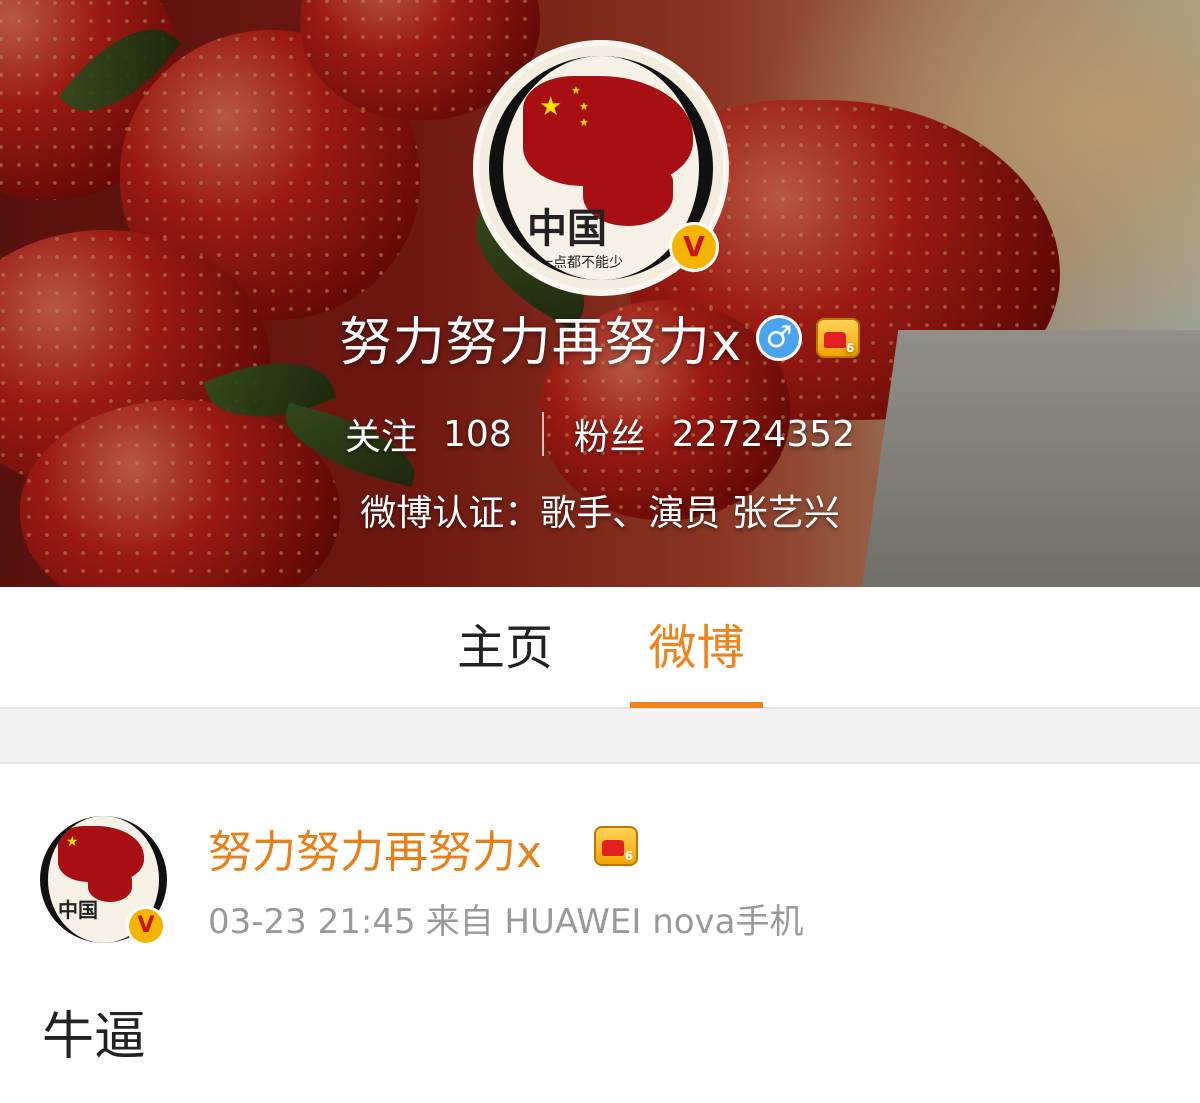  Describe the element at coordinates (609, 437) in the screenshot. I see `followers-label: 粉丝` at that location.